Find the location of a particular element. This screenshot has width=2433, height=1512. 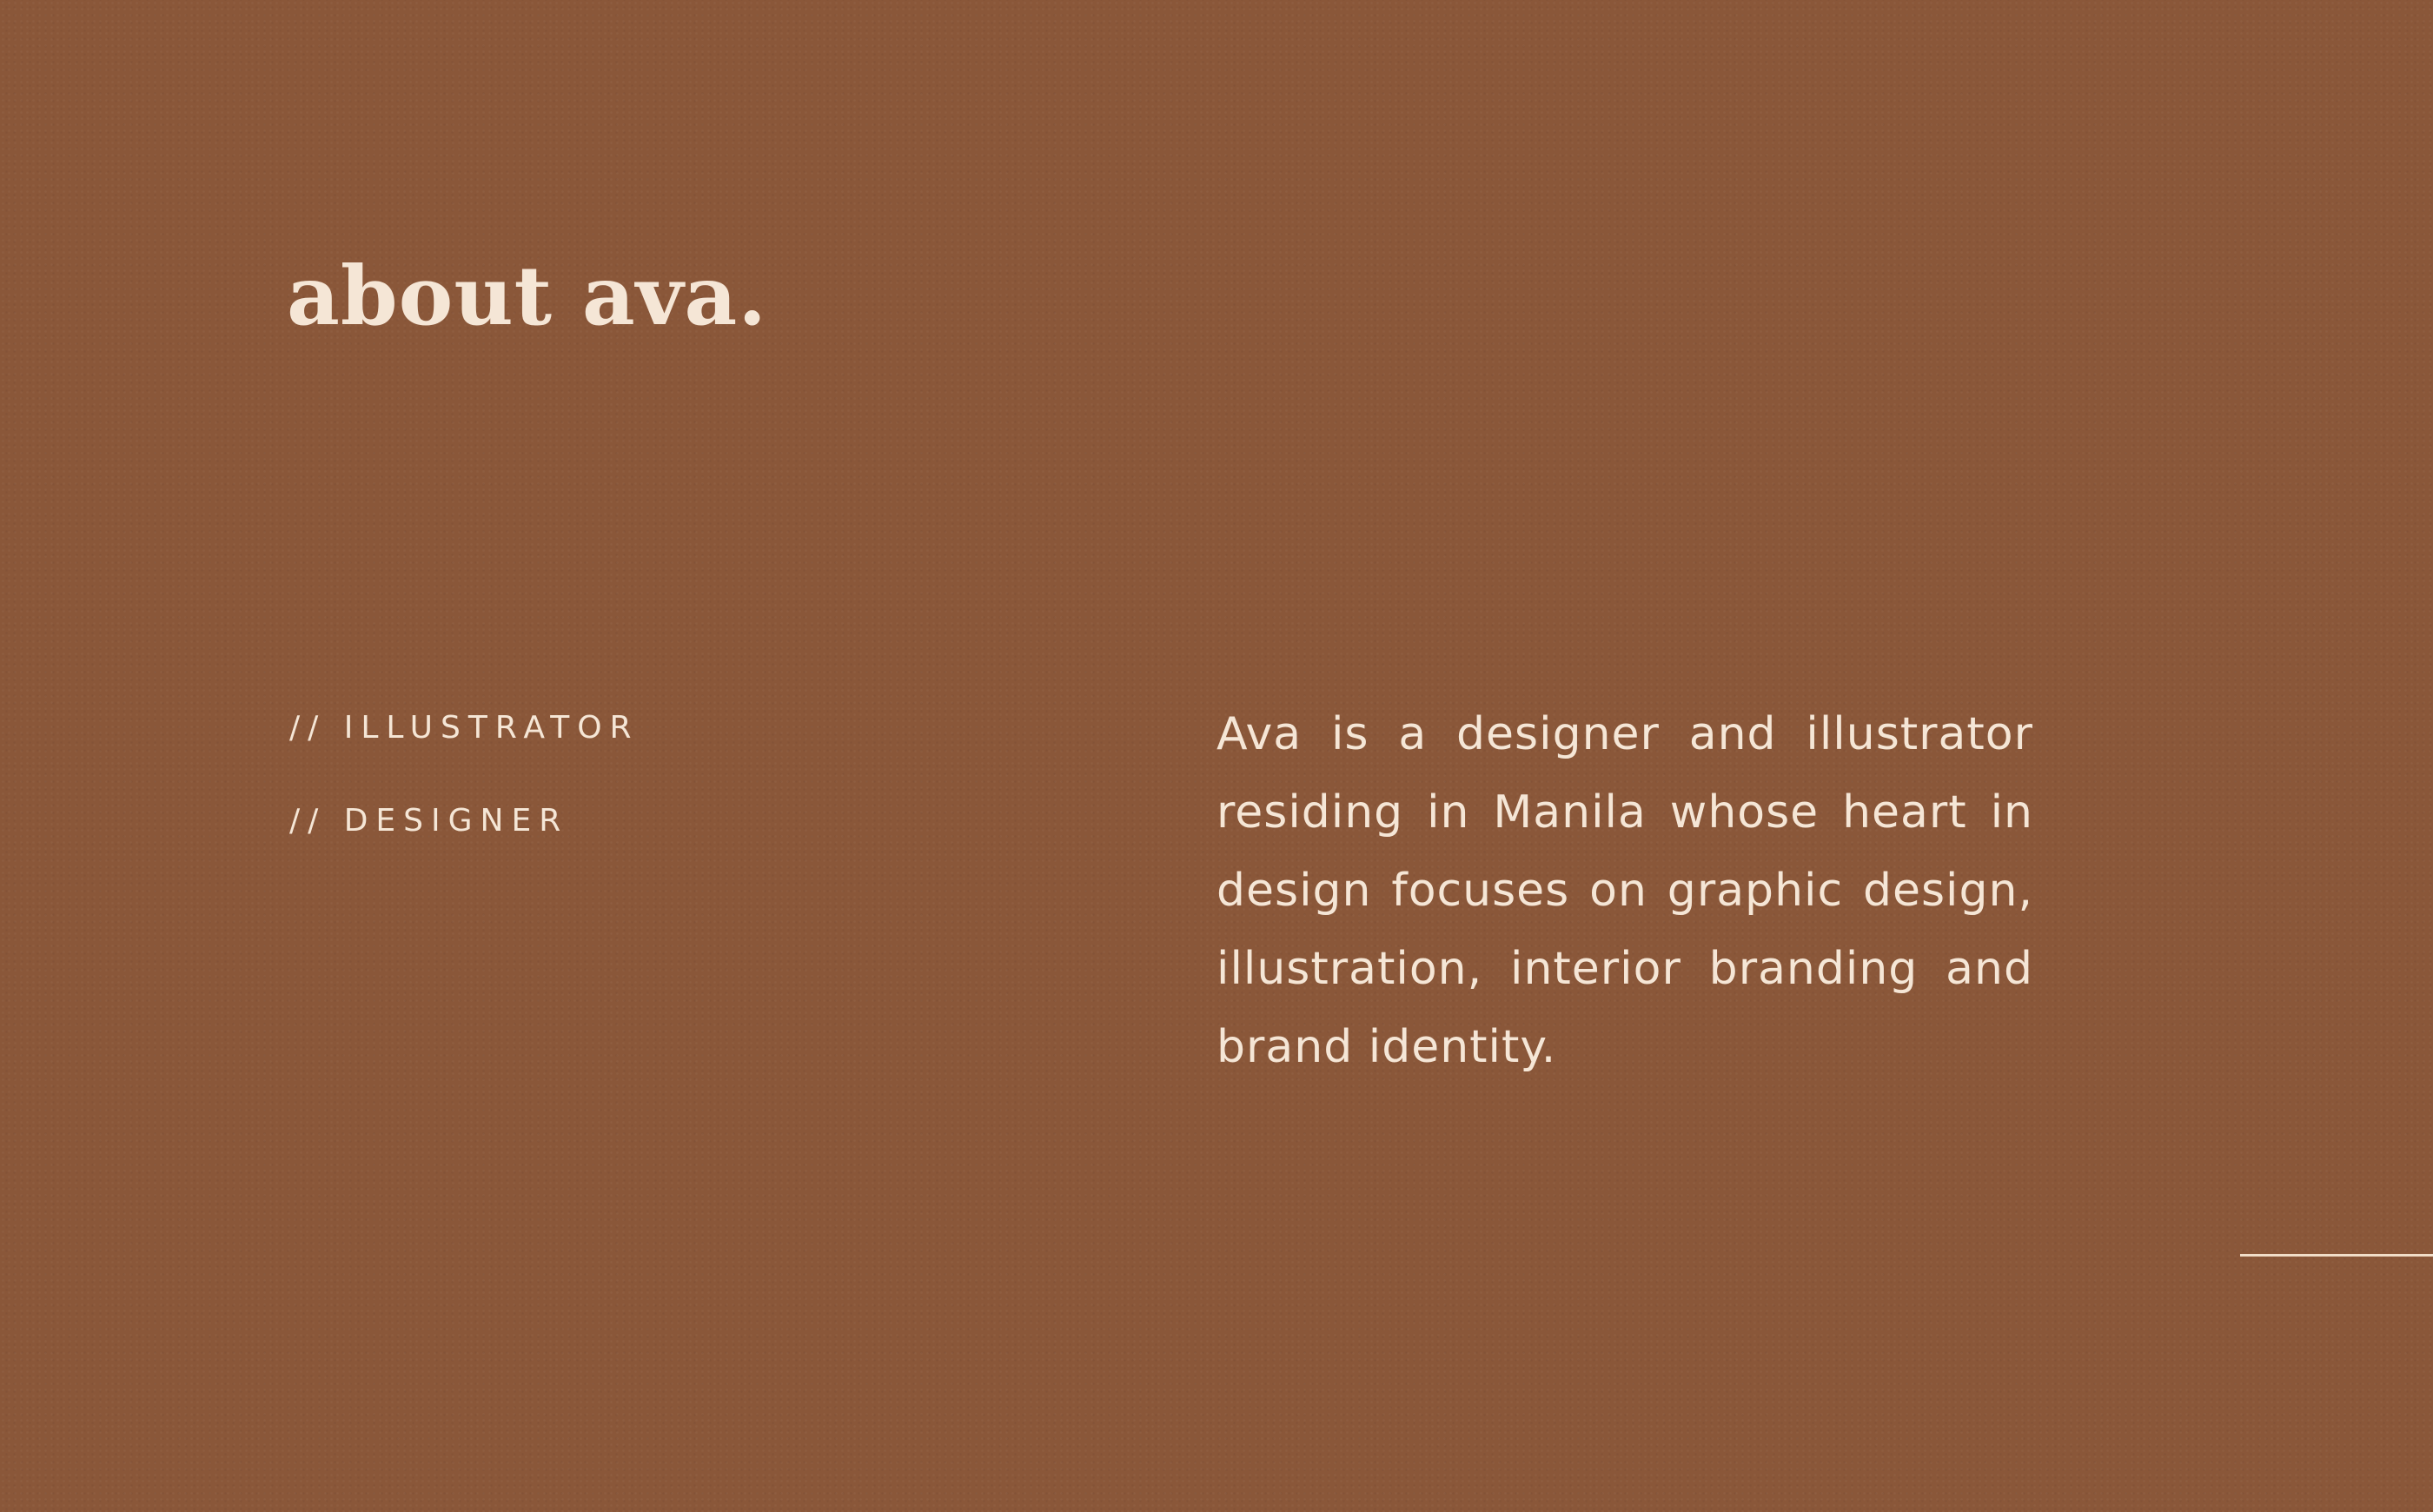

role-illustrator: // ILLUSTRATOR is located at coordinates (464, 728).